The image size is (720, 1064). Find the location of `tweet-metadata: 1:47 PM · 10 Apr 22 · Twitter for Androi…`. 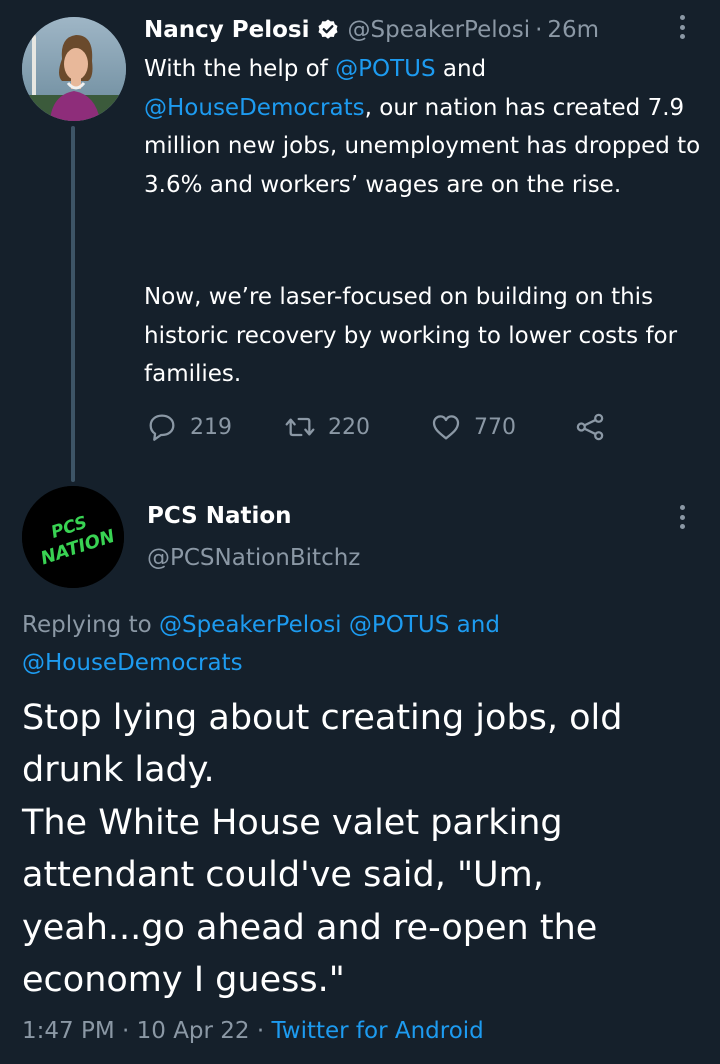

tweet-metadata: 1:47 PM · 10 Apr 22 · Twitter for Androi… is located at coordinates (253, 1031).